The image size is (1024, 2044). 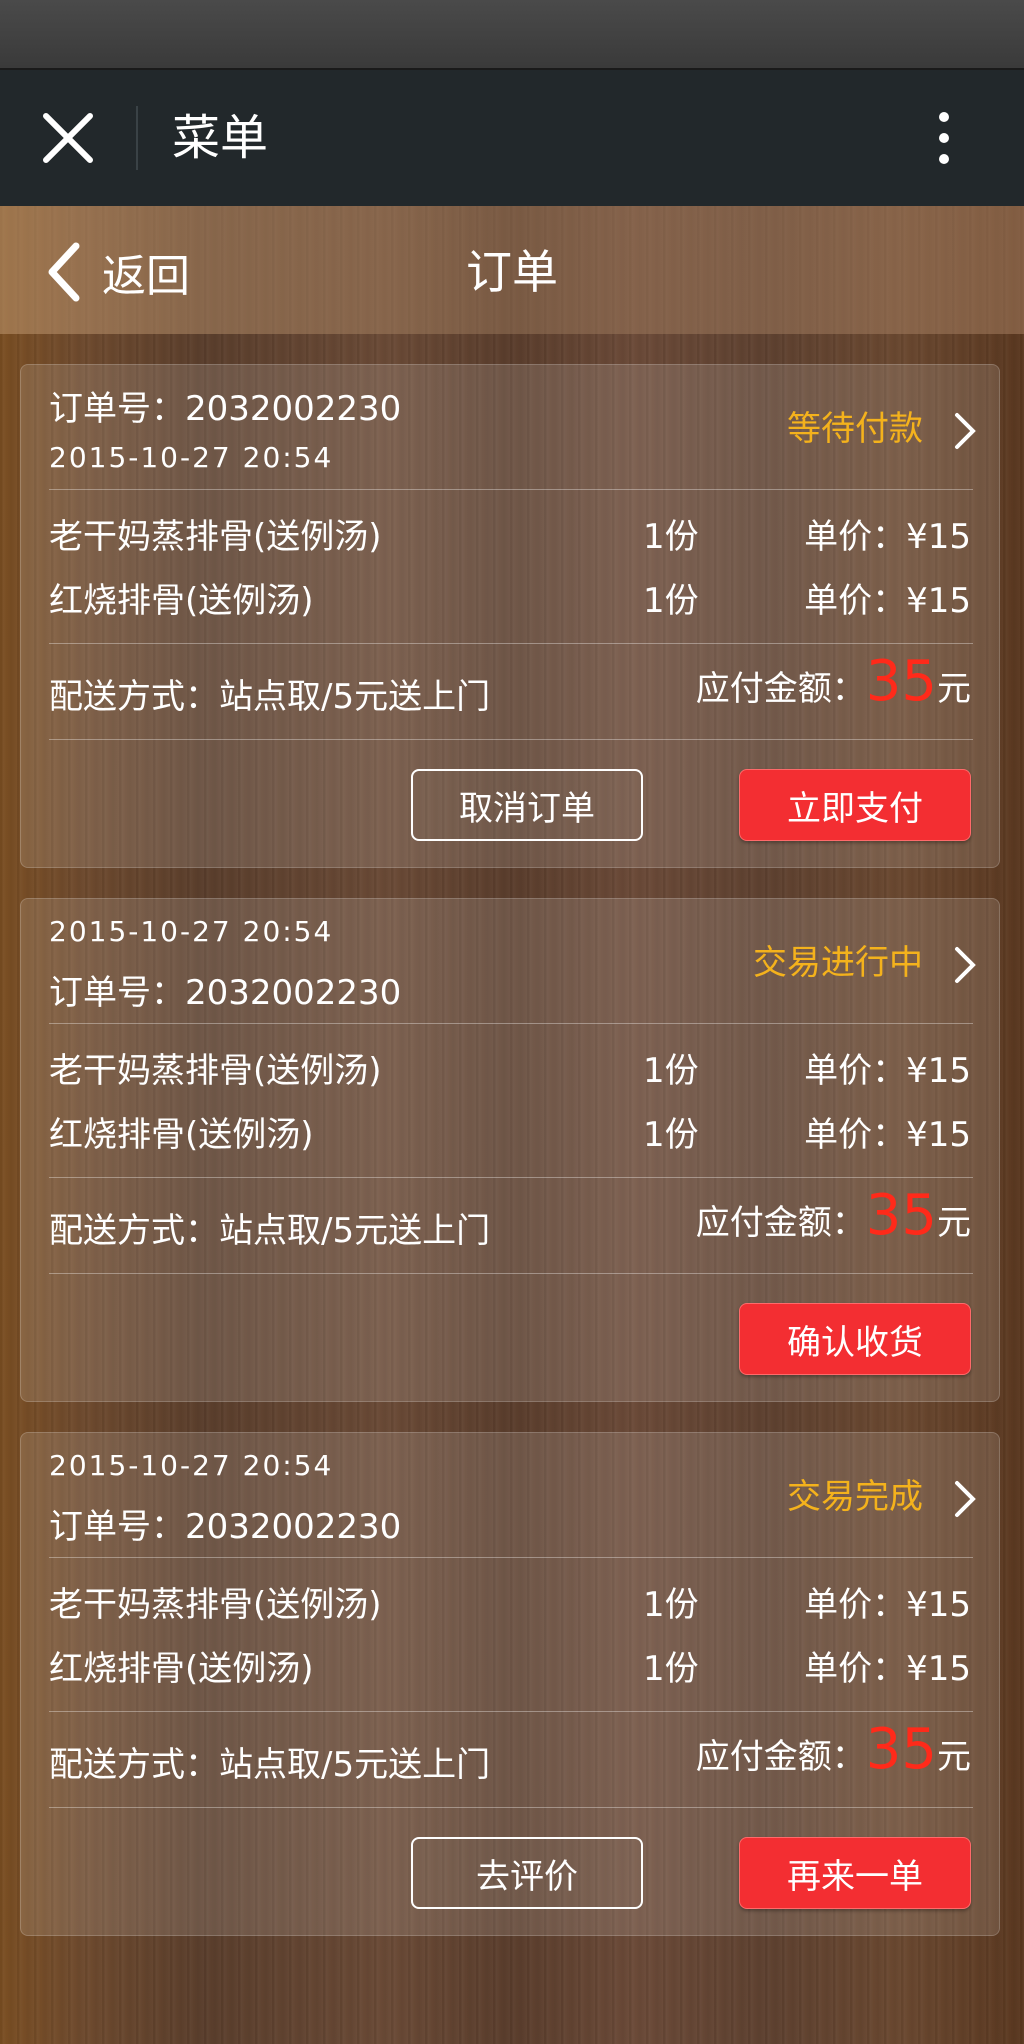 What do you see at coordinates (527, 1873) in the screenshot?
I see `review-button: 去评价` at bounding box center [527, 1873].